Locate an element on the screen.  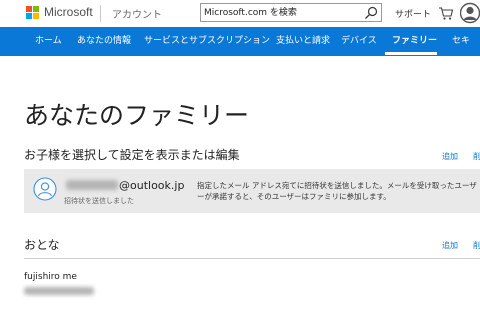
nav-item-billing: 支払いと請求 is located at coordinates (303, 41).